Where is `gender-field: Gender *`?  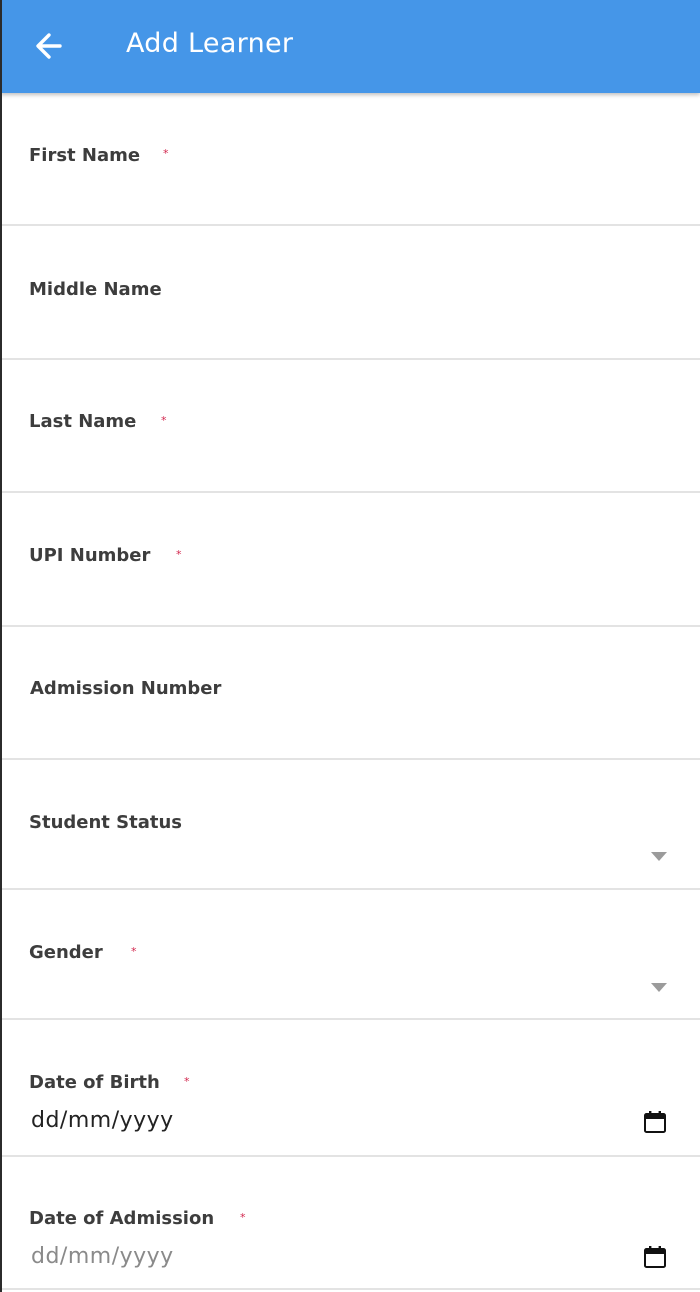
gender-field: Gender * is located at coordinates (351, 955).